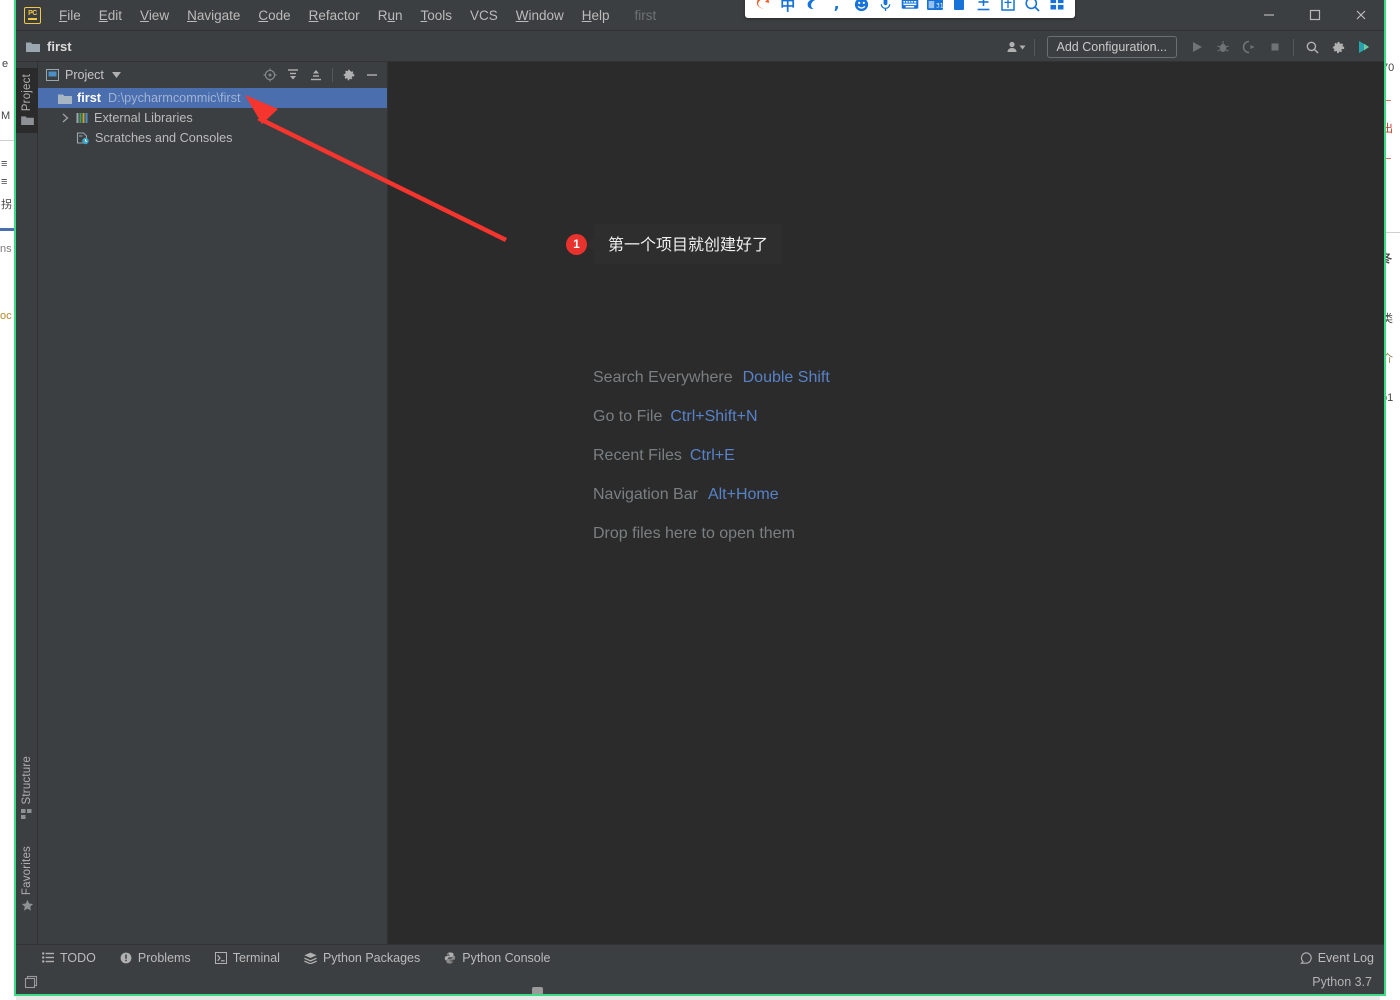 The height and width of the screenshot is (1000, 1400). I want to click on tree-item-label: first, so click(89, 98).